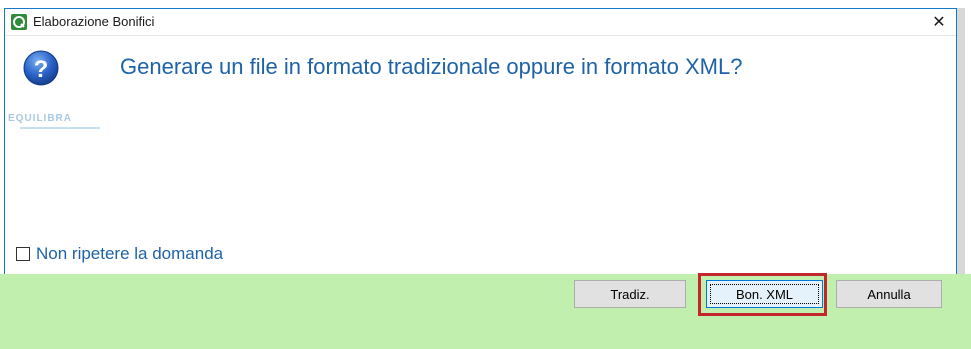 This screenshot has width=971, height=349. I want to click on highlight-box, so click(762, 294).